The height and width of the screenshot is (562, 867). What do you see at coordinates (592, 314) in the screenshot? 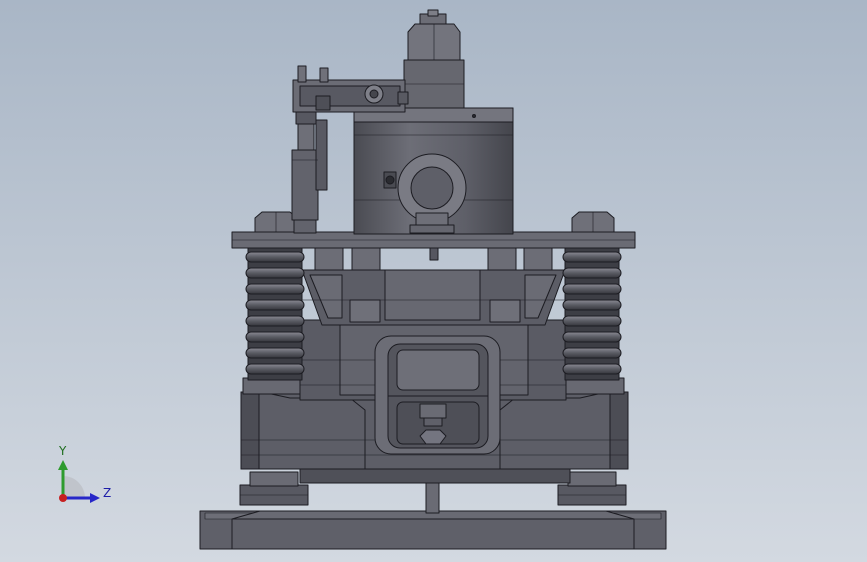
I see `spring-right` at bounding box center [592, 314].